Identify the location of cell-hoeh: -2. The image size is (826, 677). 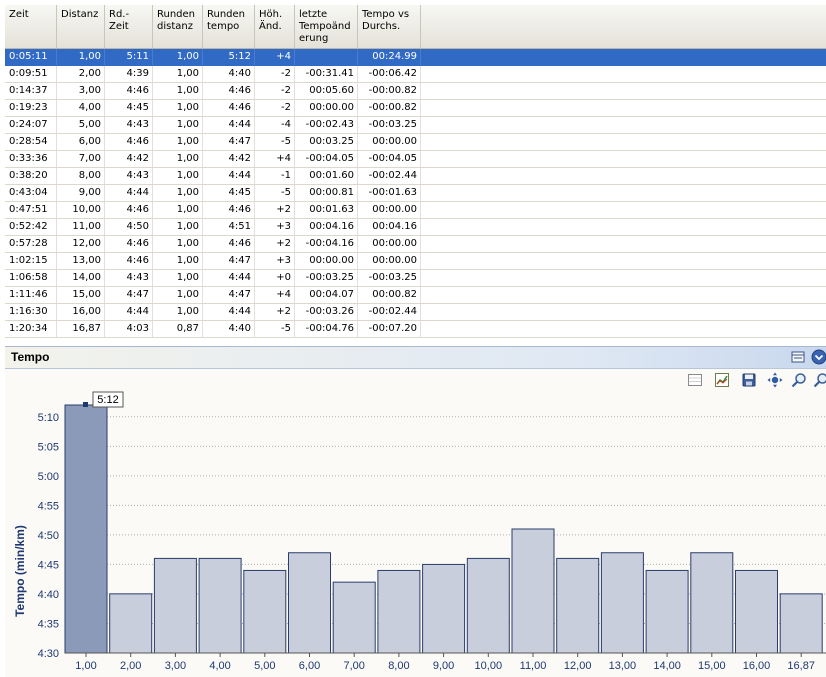
(286, 90).